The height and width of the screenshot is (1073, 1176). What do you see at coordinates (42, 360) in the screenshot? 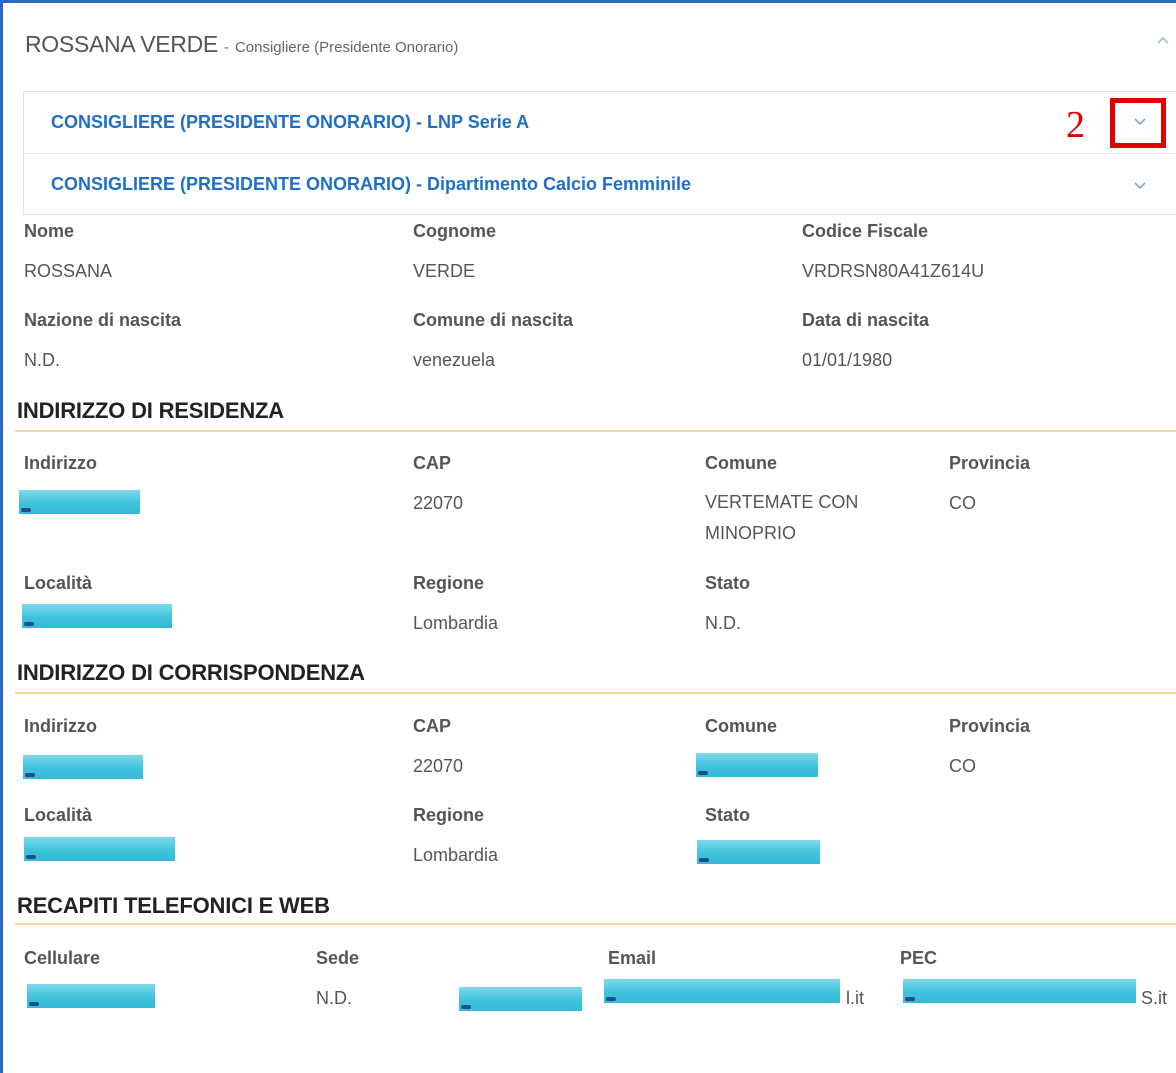
I see `nazione-nascita-value: N.D.` at bounding box center [42, 360].